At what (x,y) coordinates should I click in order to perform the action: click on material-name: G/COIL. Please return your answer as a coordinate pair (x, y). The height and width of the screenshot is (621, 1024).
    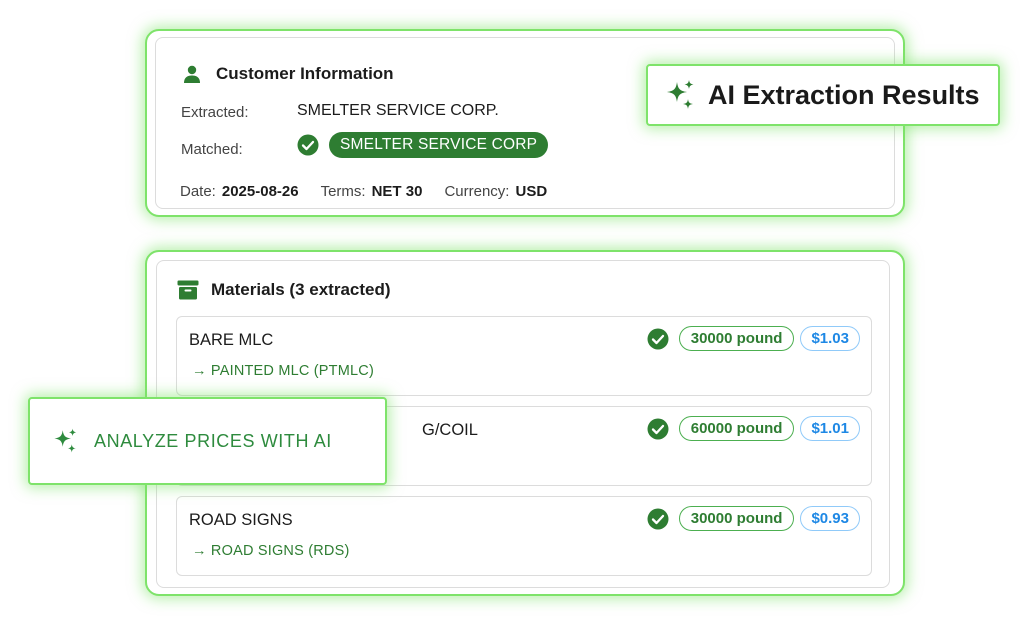
    Looking at the image, I should click on (450, 430).